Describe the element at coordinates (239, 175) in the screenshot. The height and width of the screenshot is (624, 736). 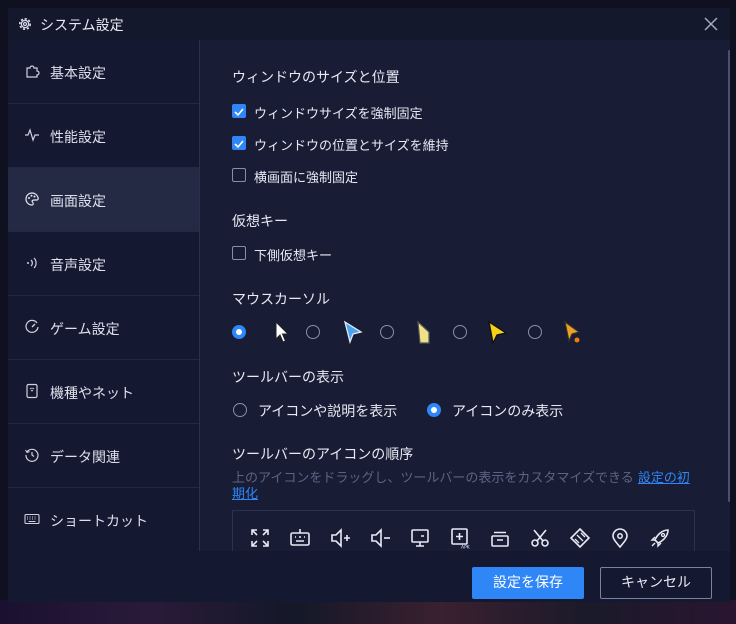
I see `checkbox-force-landscape` at that location.